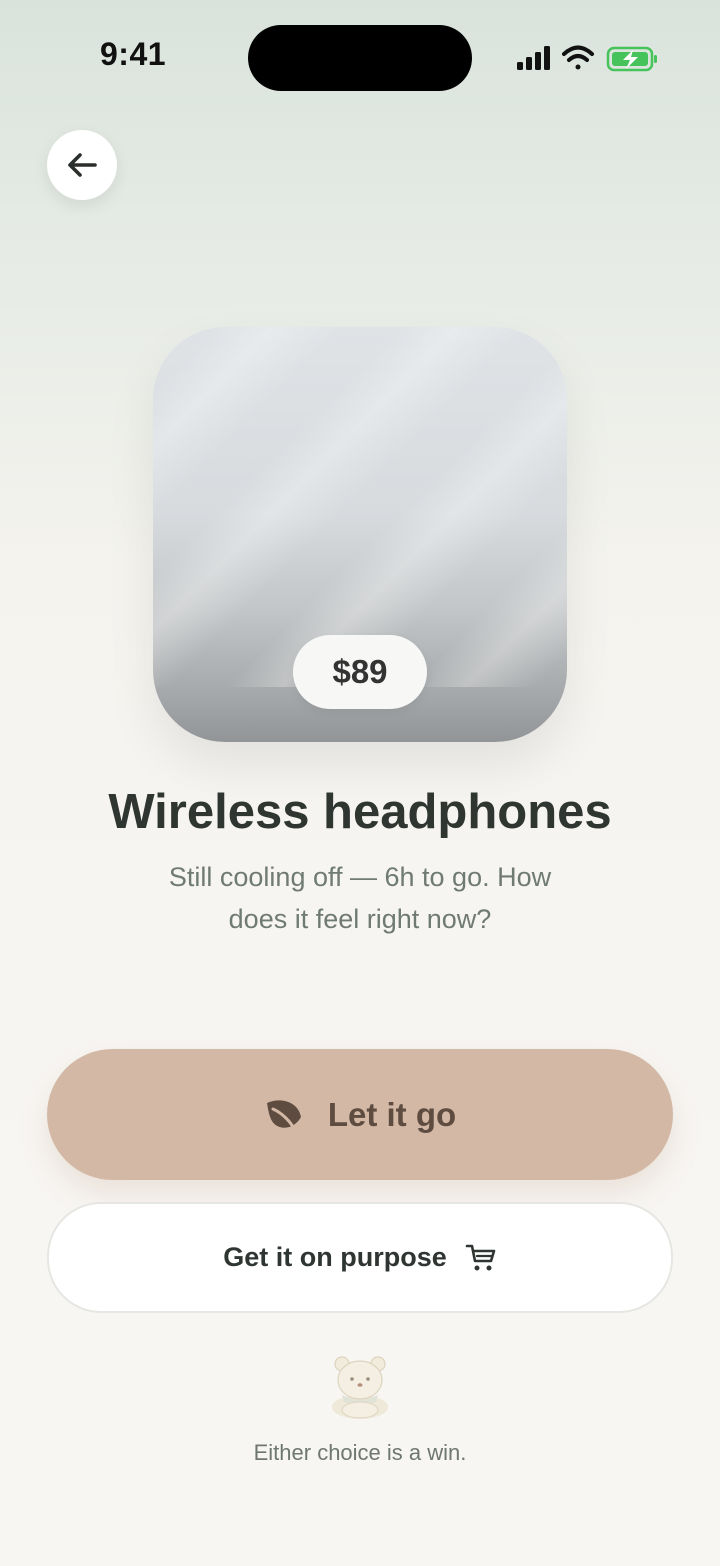 The width and height of the screenshot is (720, 1566). I want to click on status-icons, so click(587, 58).